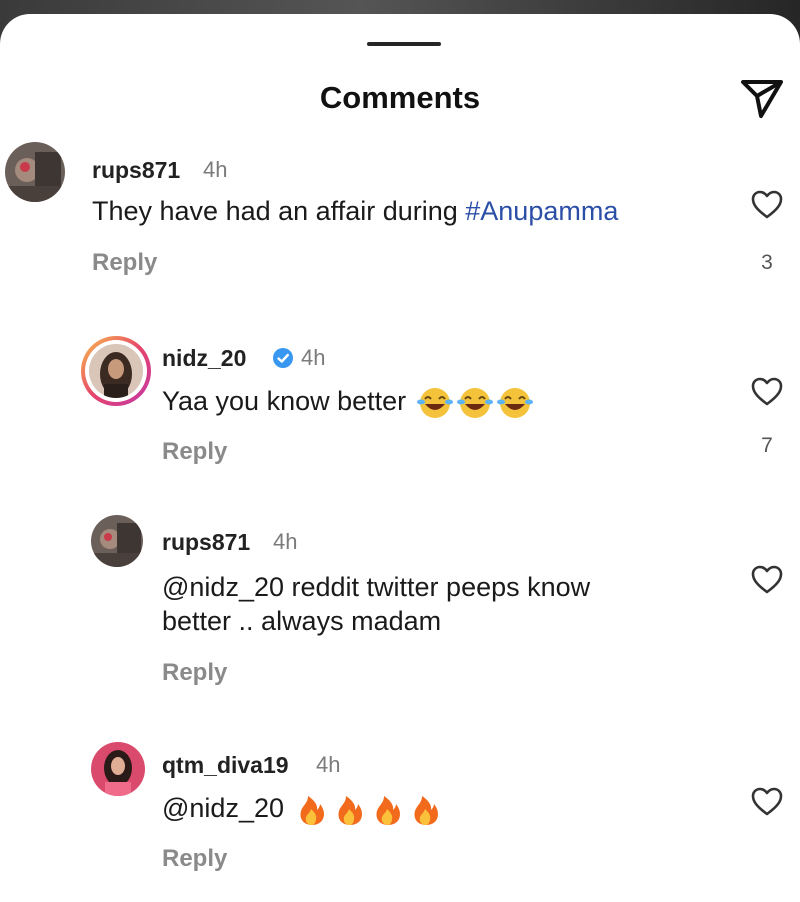  What do you see at coordinates (204, 358) in the screenshot?
I see `username: nidz_20` at bounding box center [204, 358].